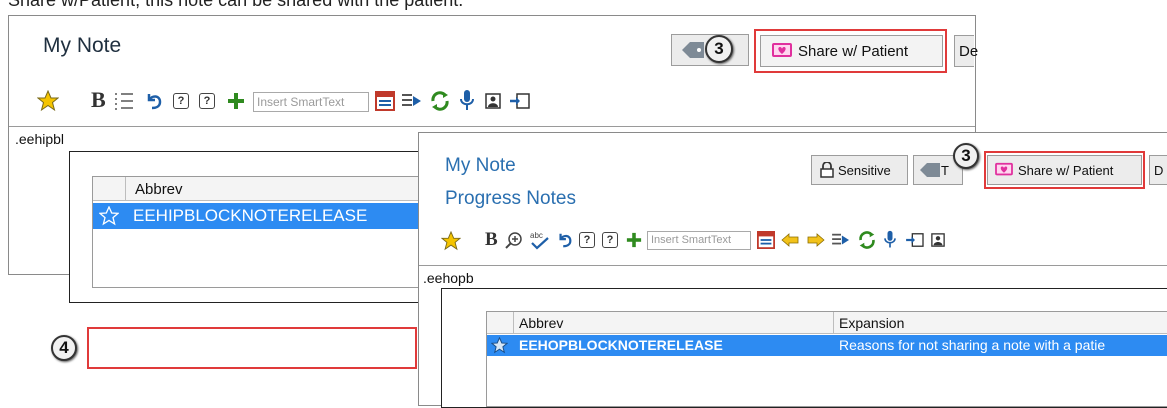 Image resolution: width=1167 pixels, height=408 pixels. Describe the element at coordinates (841, 240) in the screenshot. I see `front-insert-arrow-icon` at that location.